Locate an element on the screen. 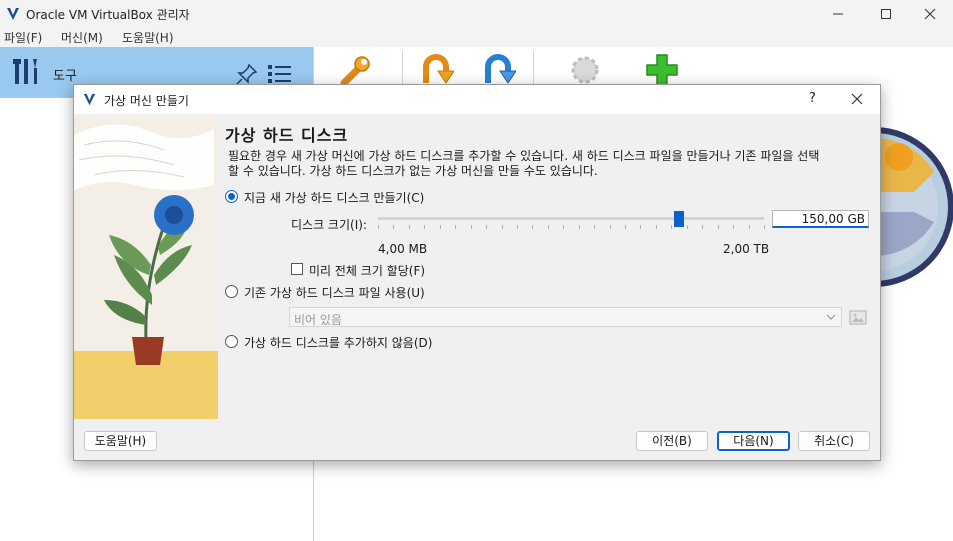 The width and height of the screenshot is (953, 541). cancel-button: 취소(C) is located at coordinates (834, 441).